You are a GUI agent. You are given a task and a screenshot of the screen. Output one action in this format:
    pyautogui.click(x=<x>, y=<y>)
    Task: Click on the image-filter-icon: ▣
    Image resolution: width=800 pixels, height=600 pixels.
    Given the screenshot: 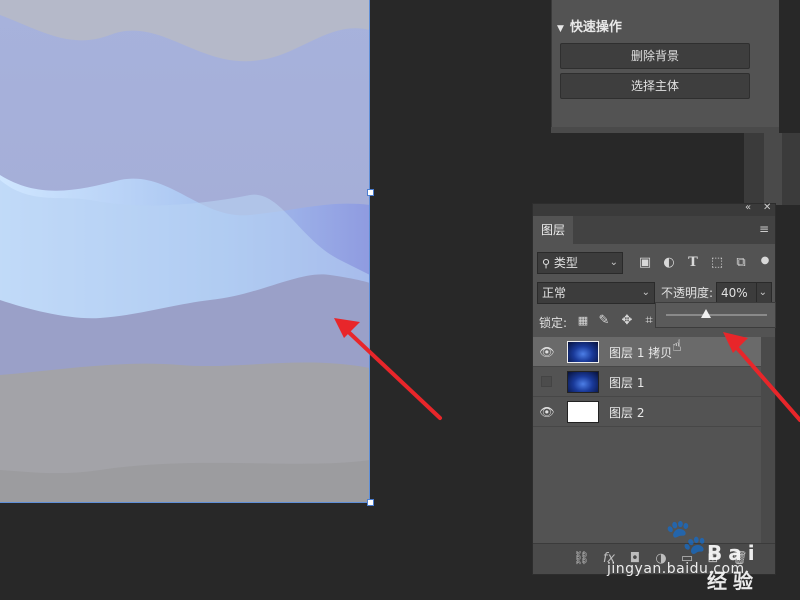 What is the action you would take?
    pyautogui.click(x=645, y=263)
    